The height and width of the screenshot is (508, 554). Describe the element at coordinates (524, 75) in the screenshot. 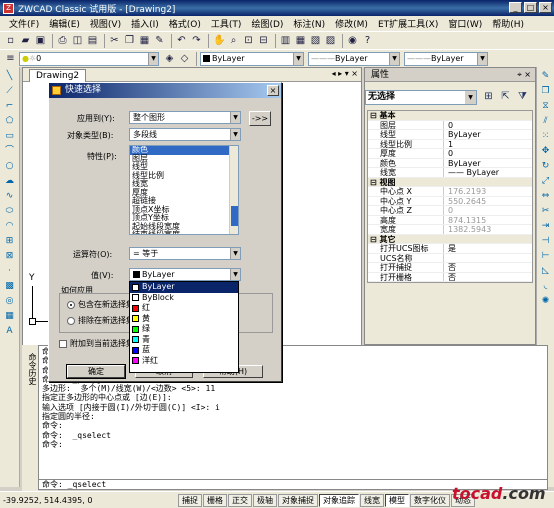

I see `panel-close-icon: ⌖ ×` at that location.